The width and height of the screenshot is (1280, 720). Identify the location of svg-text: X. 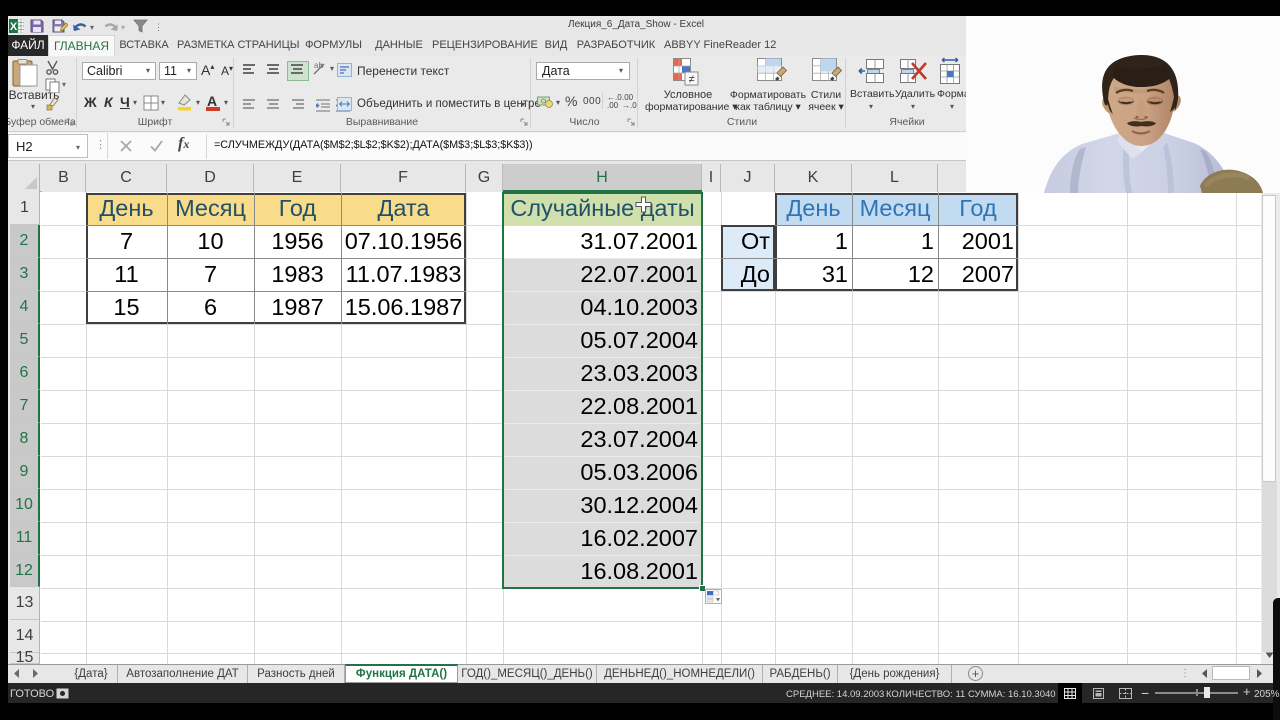
(14, 27).